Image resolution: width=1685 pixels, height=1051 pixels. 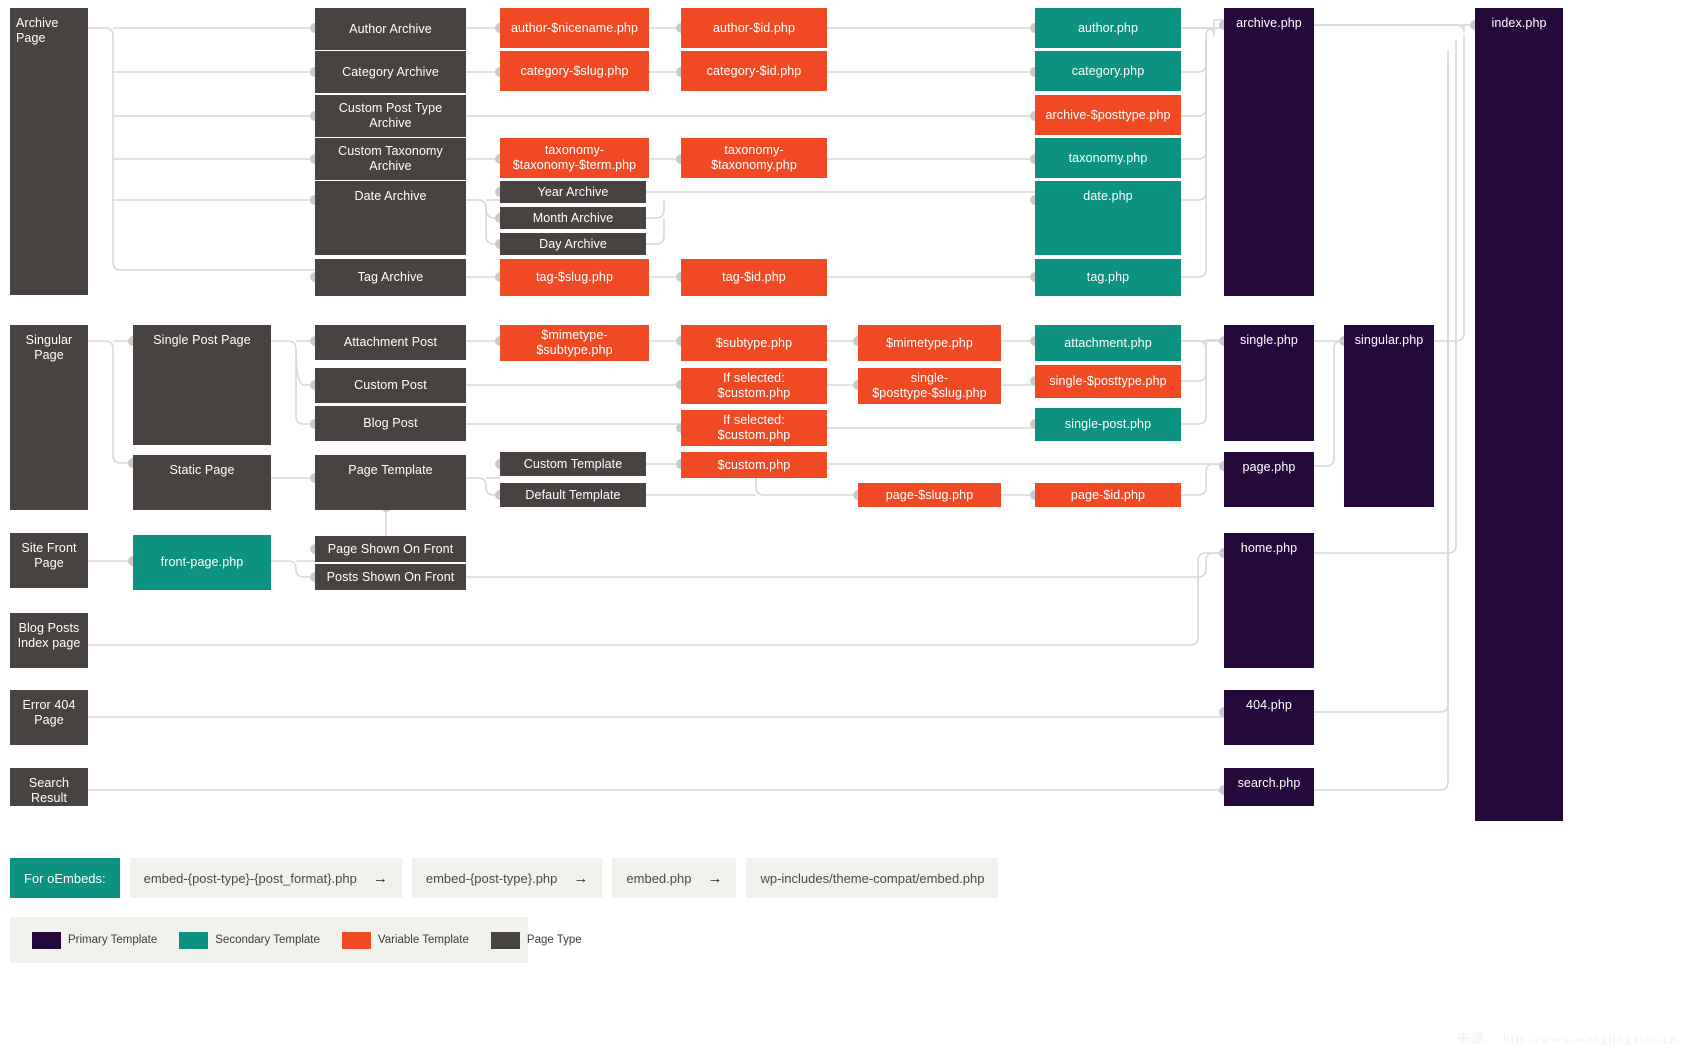 What do you see at coordinates (1108, 28) in the screenshot?
I see `node-author-php: author.php` at bounding box center [1108, 28].